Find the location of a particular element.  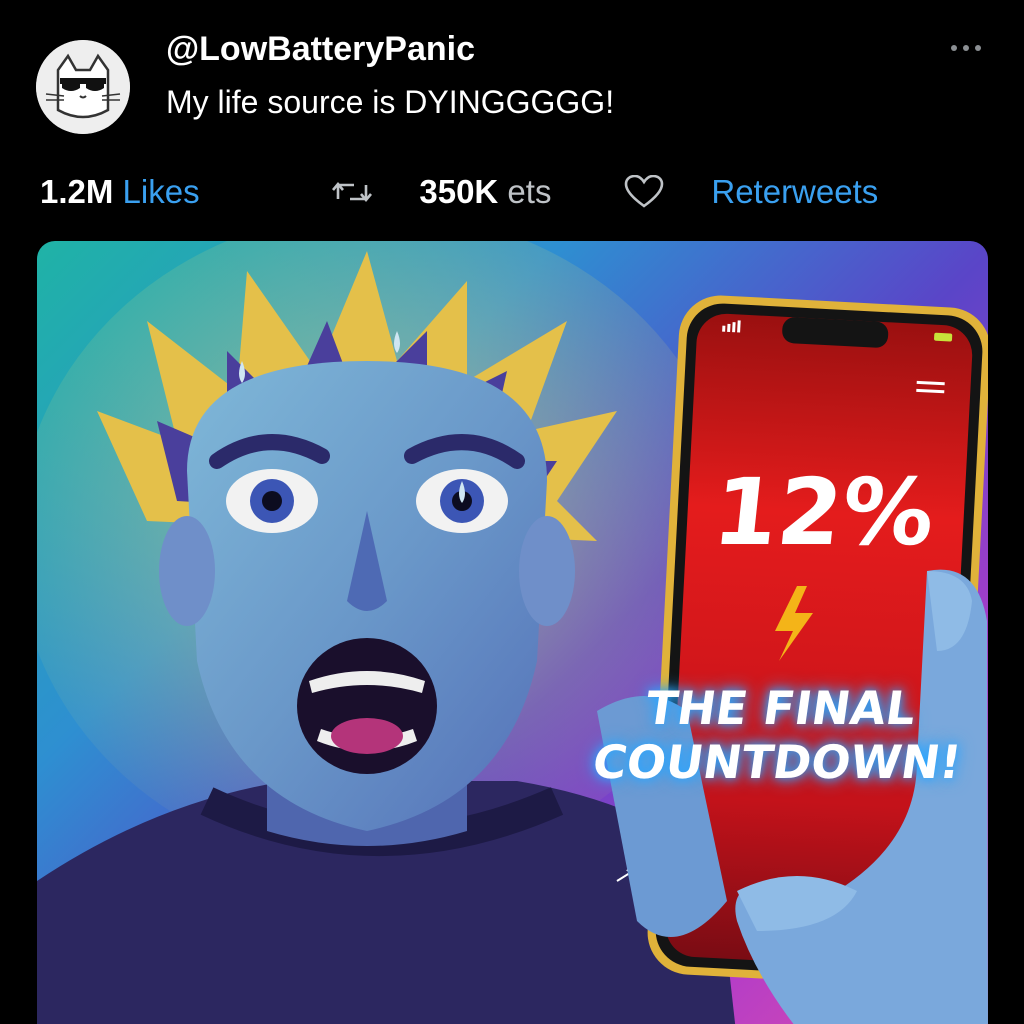

reterweets-label: Reterweets is located at coordinates (795, 191).